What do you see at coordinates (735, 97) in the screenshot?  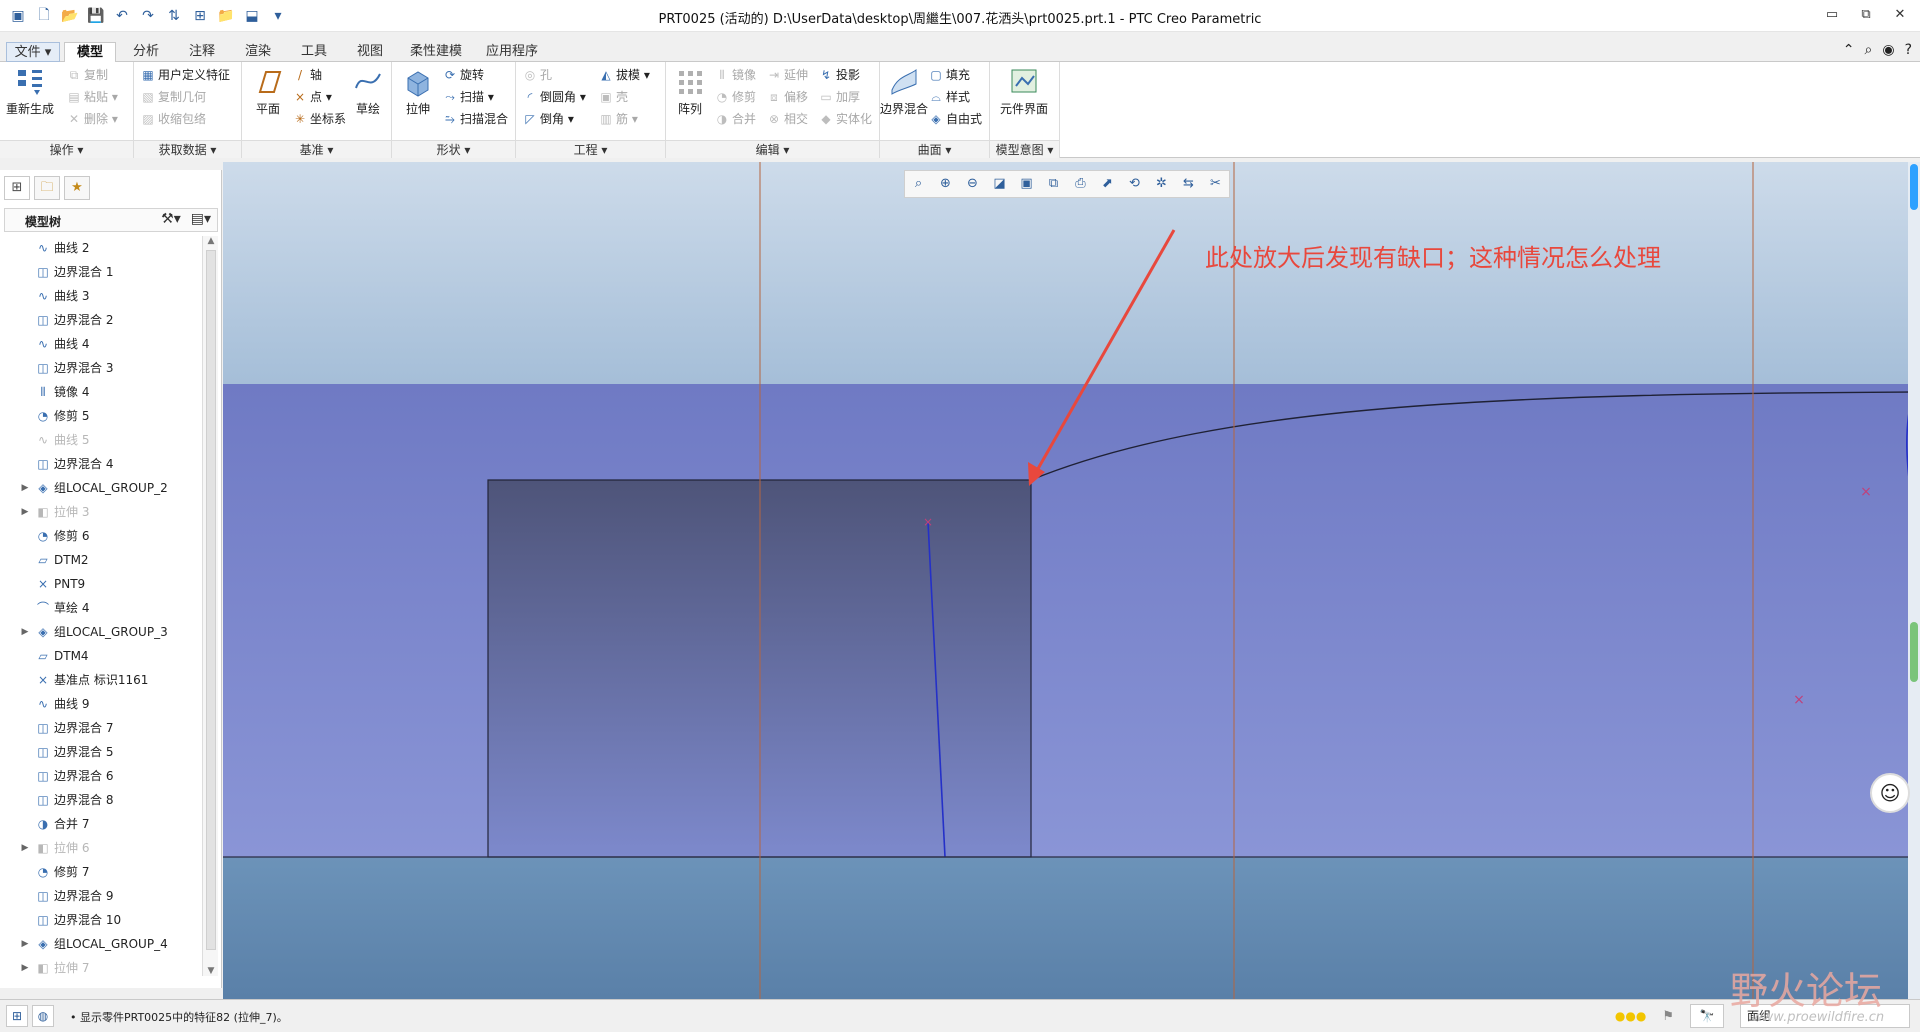 I see `trim-button: ◔ 修剪` at bounding box center [735, 97].